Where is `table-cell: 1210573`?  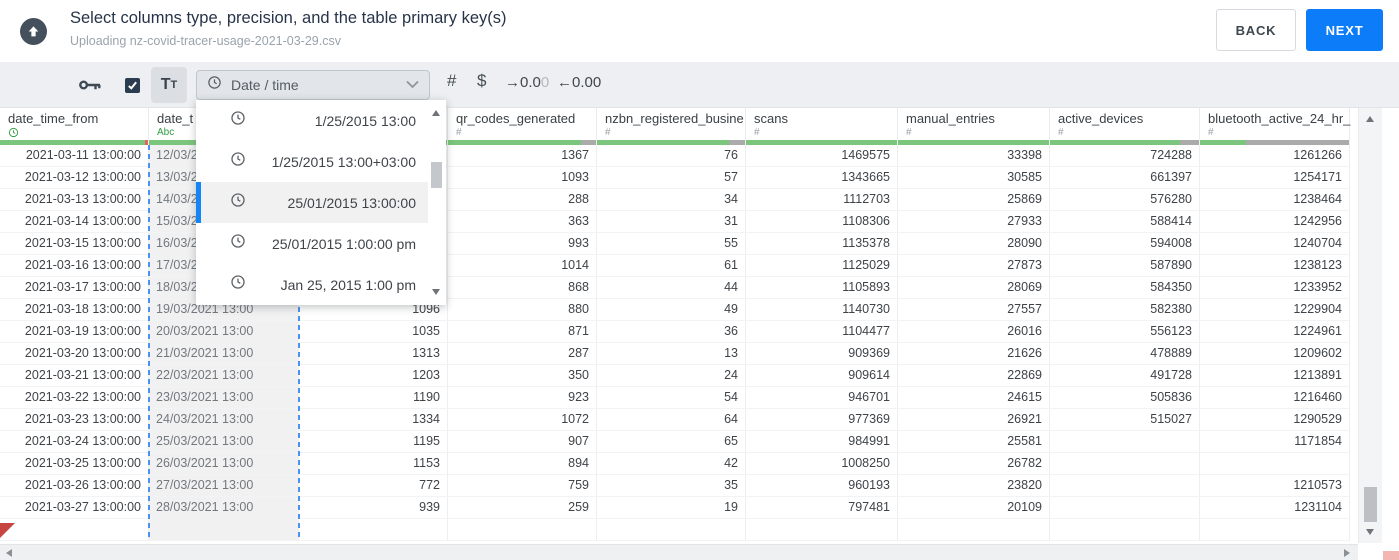
table-cell: 1210573 is located at coordinates (1275, 485).